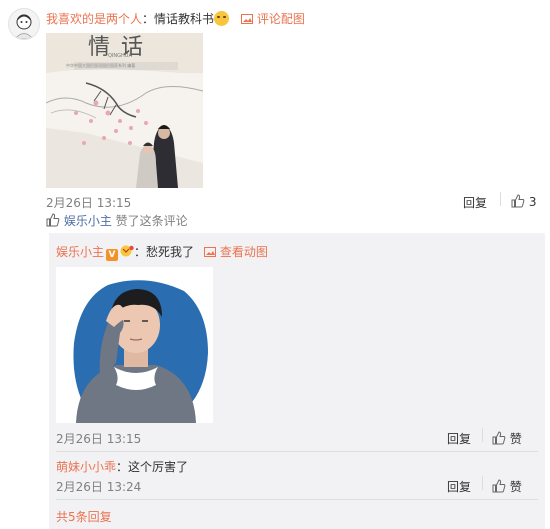 Image resolution: width=550 pixels, height=529 pixels. I want to click on like-button: 3, so click(523, 201).